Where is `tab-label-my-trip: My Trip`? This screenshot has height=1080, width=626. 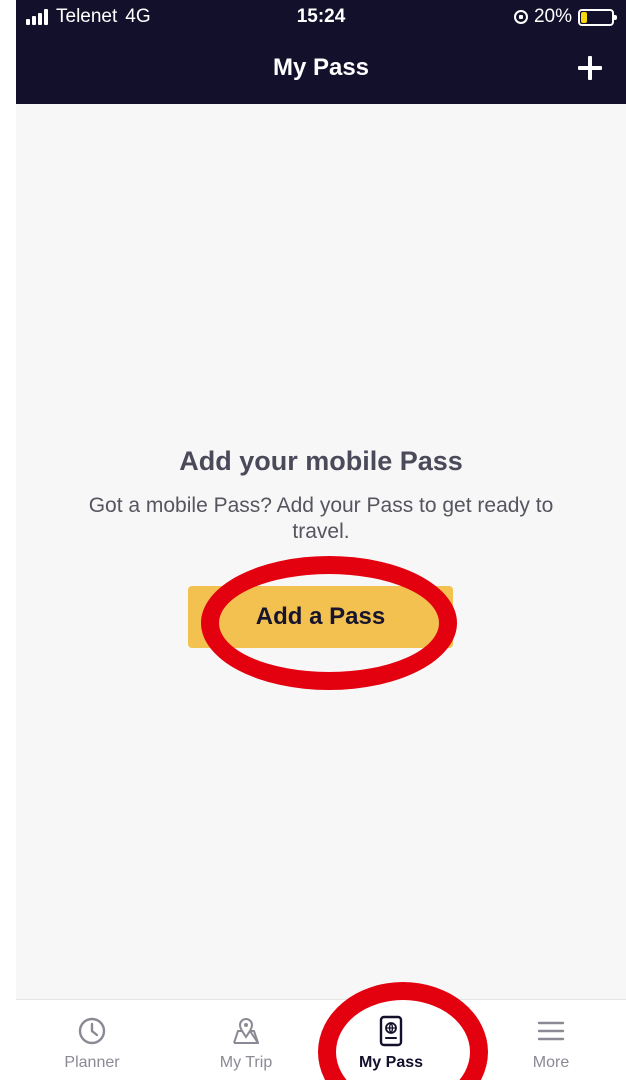 tab-label-my-trip: My Trip is located at coordinates (246, 1062).